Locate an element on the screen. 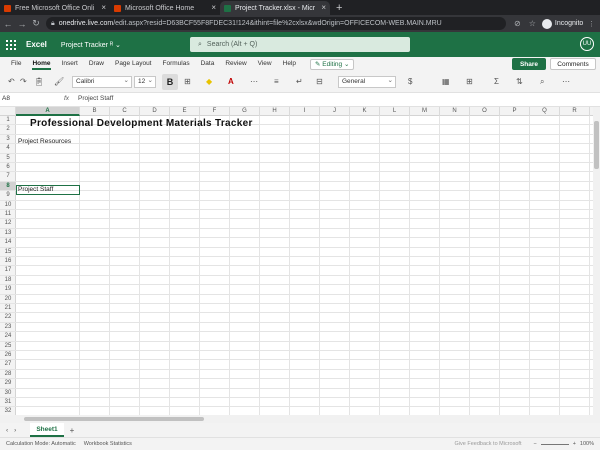 This screenshot has width=600, height=450. row-header-21: 21 is located at coordinates (8, 309).